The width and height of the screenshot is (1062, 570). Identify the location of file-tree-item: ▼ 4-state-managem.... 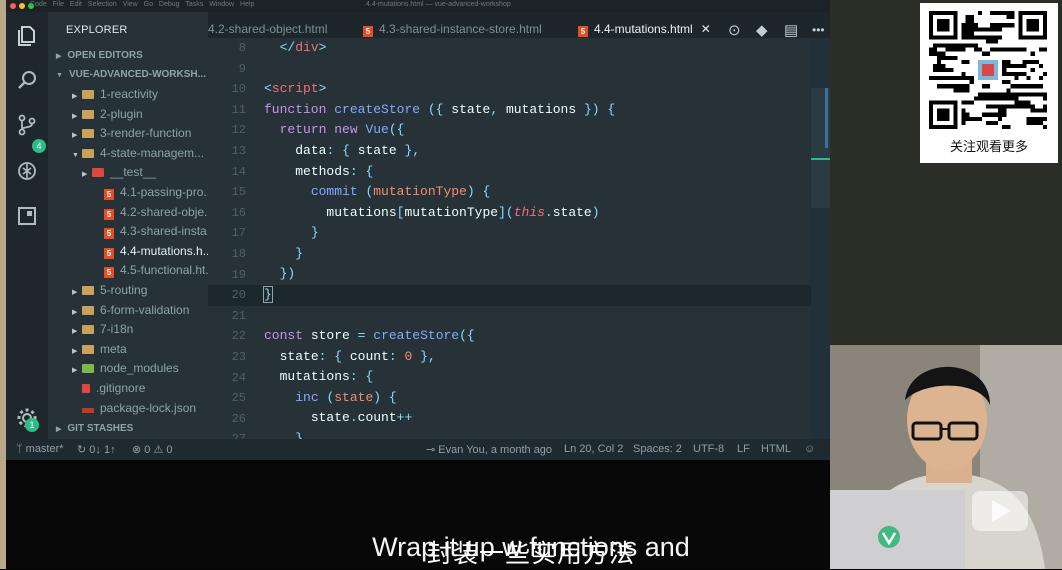
(138, 153).